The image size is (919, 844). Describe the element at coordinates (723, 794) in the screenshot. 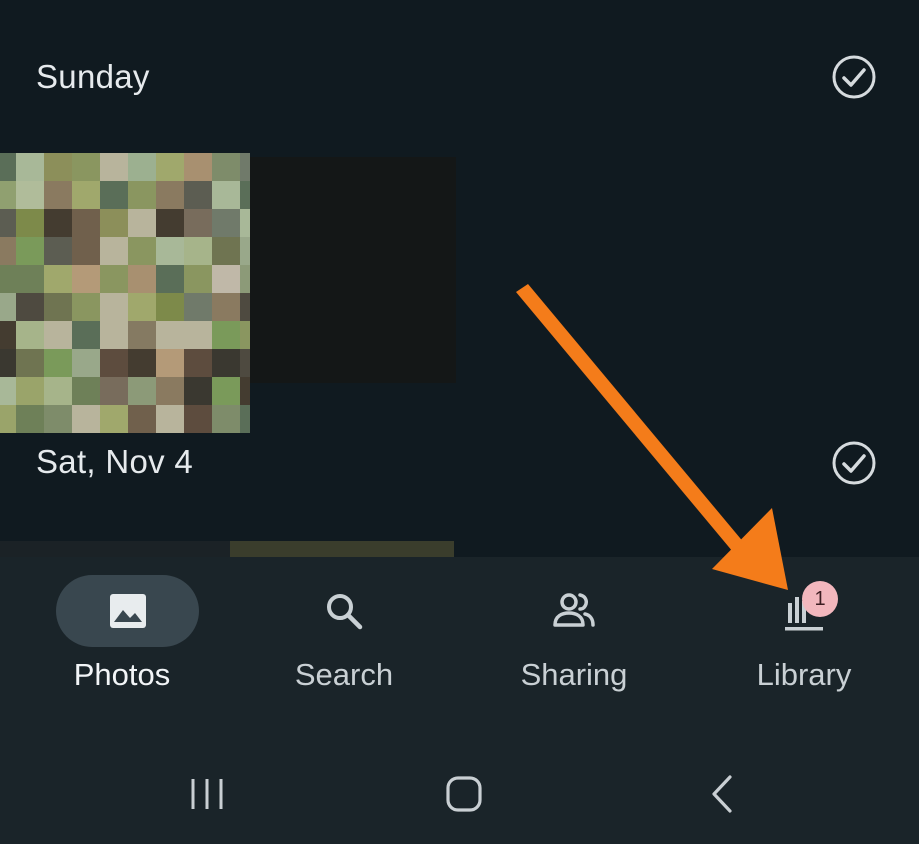

I see `back-icon` at that location.